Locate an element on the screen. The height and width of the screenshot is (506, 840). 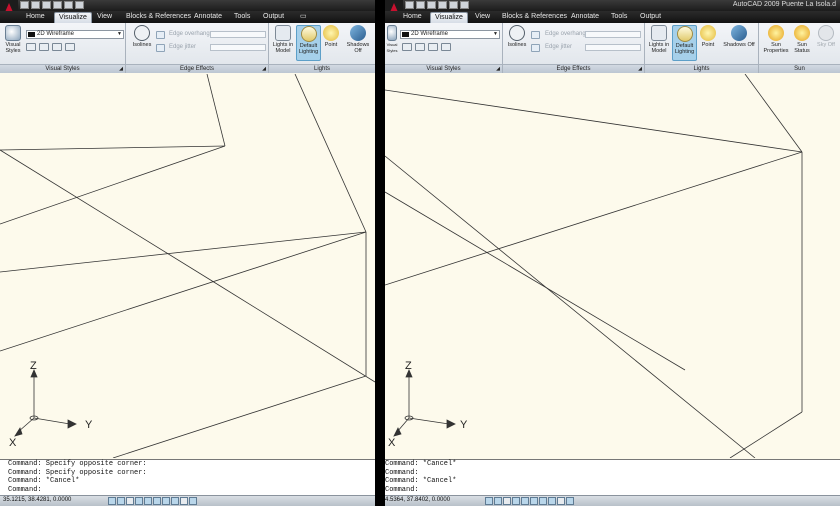
dialog-launcher-icon: ◢ is located at coordinates (121, 69).